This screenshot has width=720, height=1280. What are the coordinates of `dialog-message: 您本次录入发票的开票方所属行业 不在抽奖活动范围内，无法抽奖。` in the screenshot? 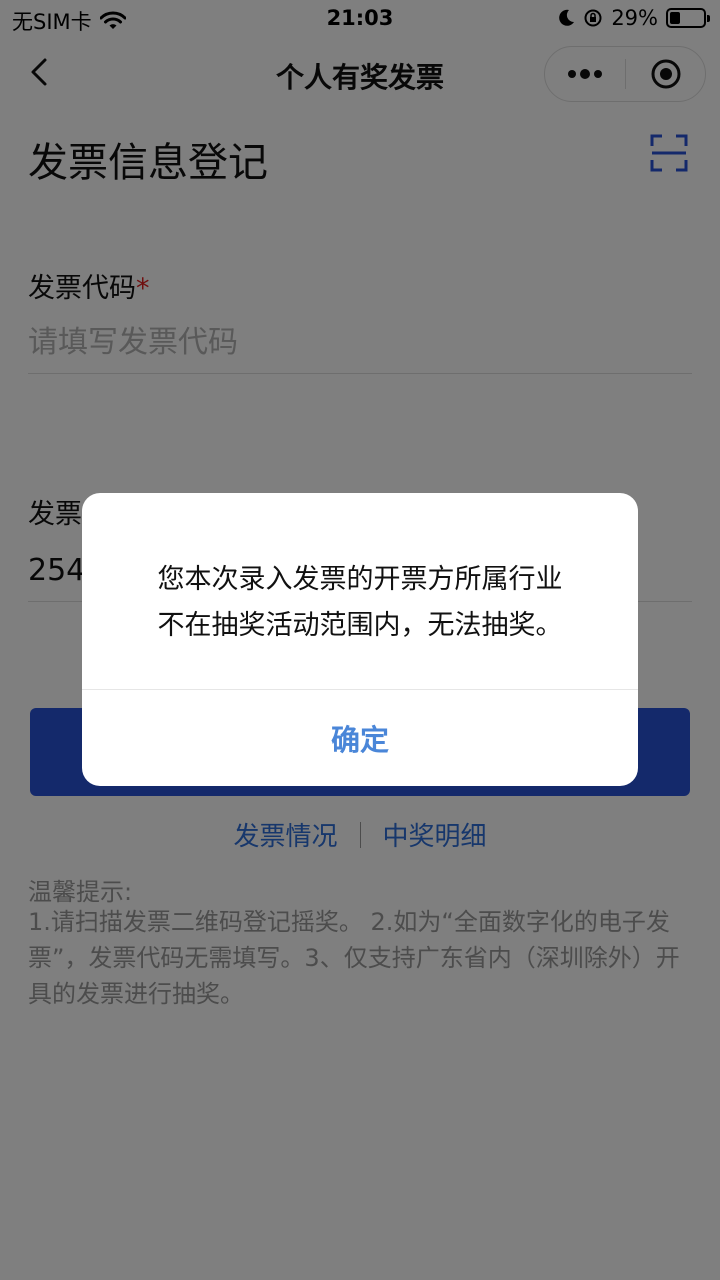 It's located at (360, 603).